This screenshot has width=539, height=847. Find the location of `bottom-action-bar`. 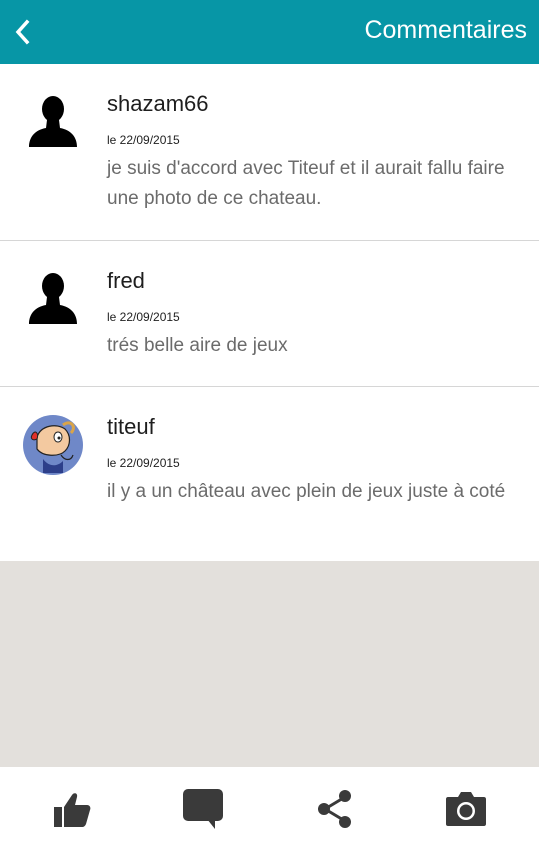

bottom-action-bar is located at coordinates (269, 807).